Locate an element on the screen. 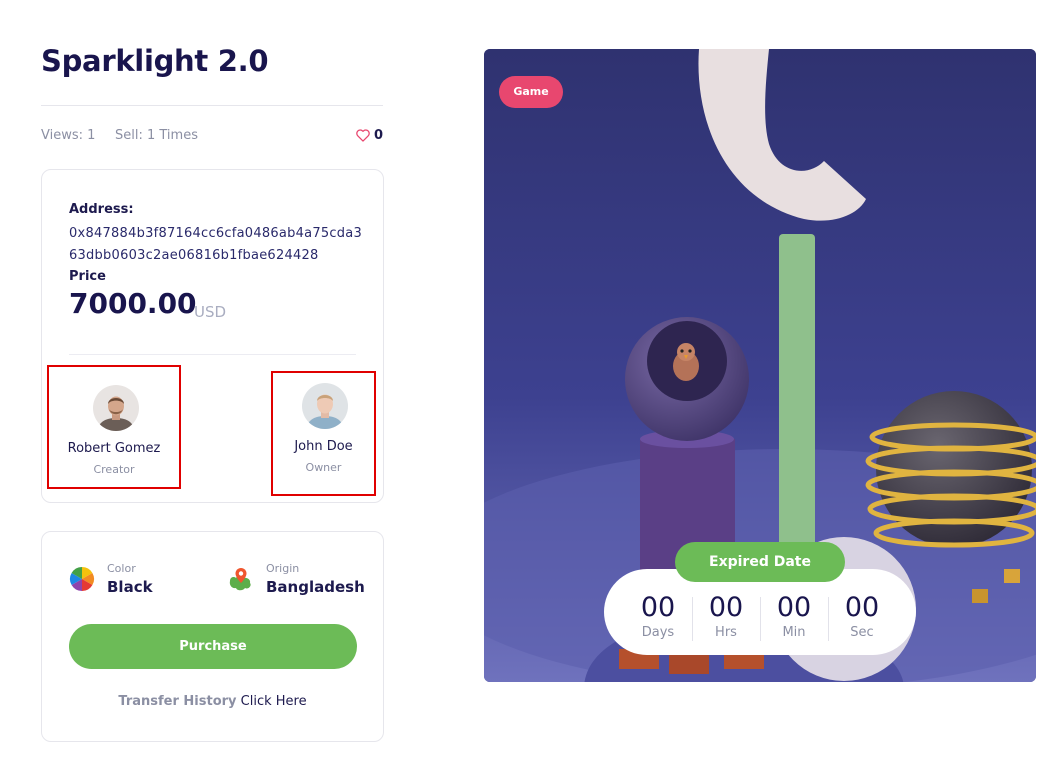  owner-profile: John Doe Owner is located at coordinates (323, 433).